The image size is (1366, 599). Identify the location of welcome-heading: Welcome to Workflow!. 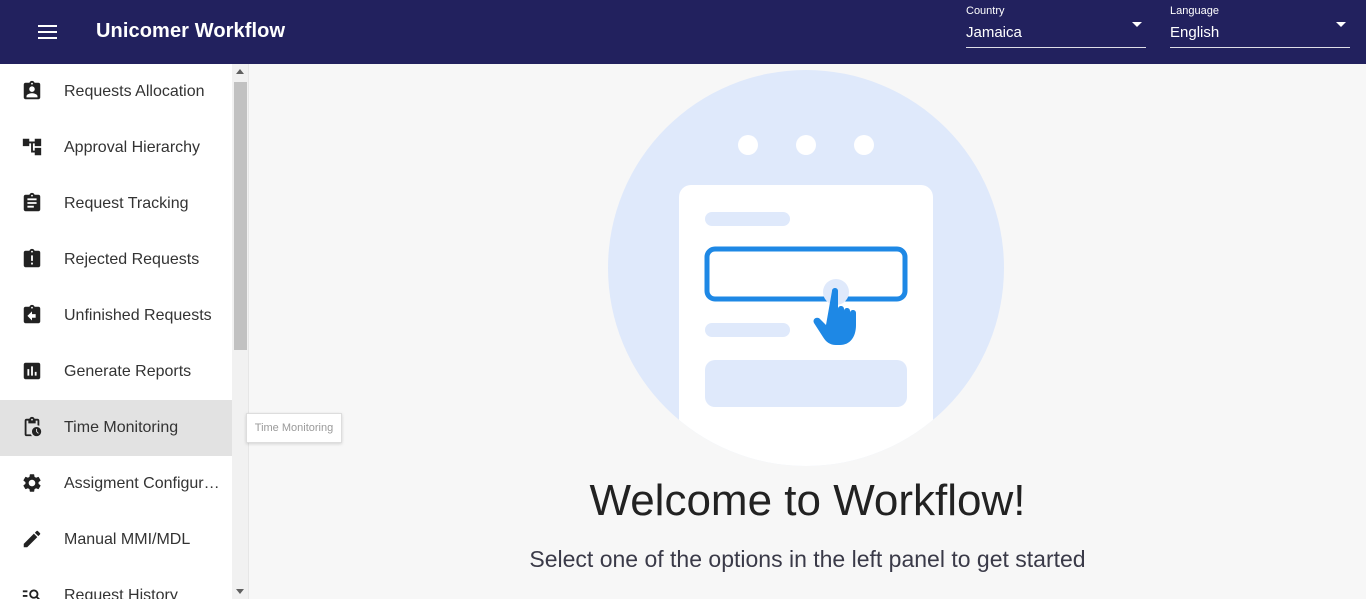
(807, 500).